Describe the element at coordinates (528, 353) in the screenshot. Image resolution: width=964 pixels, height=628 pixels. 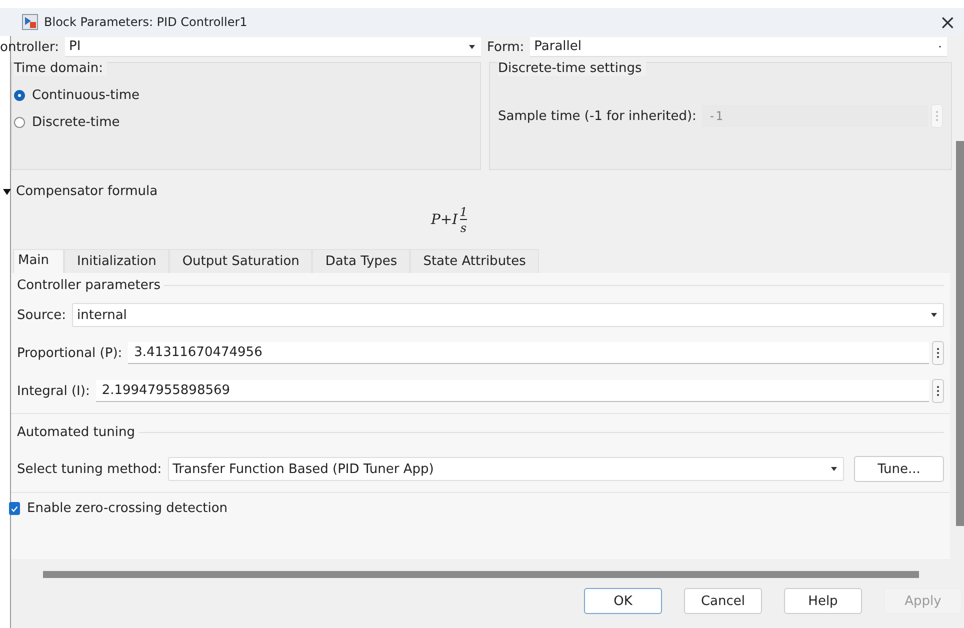
I see `parameter-field: 3.41311670474956` at that location.